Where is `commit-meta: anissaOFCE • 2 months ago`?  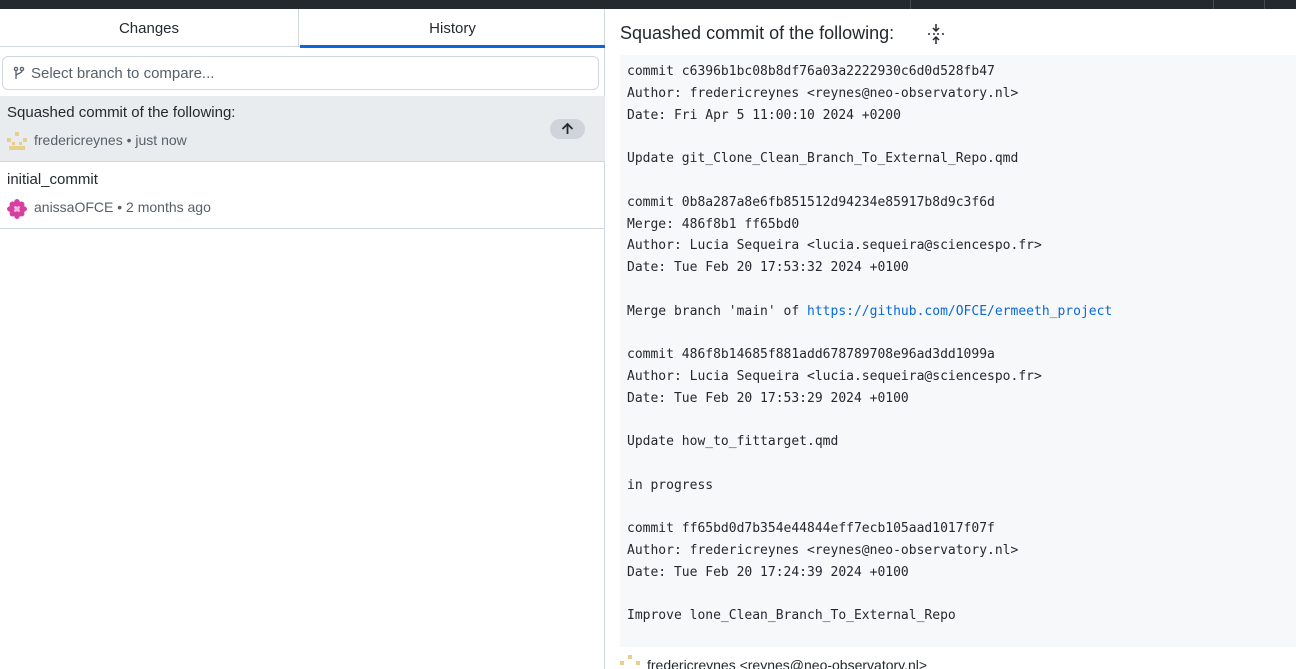
commit-meta: anissaOFCE • 2 months ago is located at coordinates (122, 207).